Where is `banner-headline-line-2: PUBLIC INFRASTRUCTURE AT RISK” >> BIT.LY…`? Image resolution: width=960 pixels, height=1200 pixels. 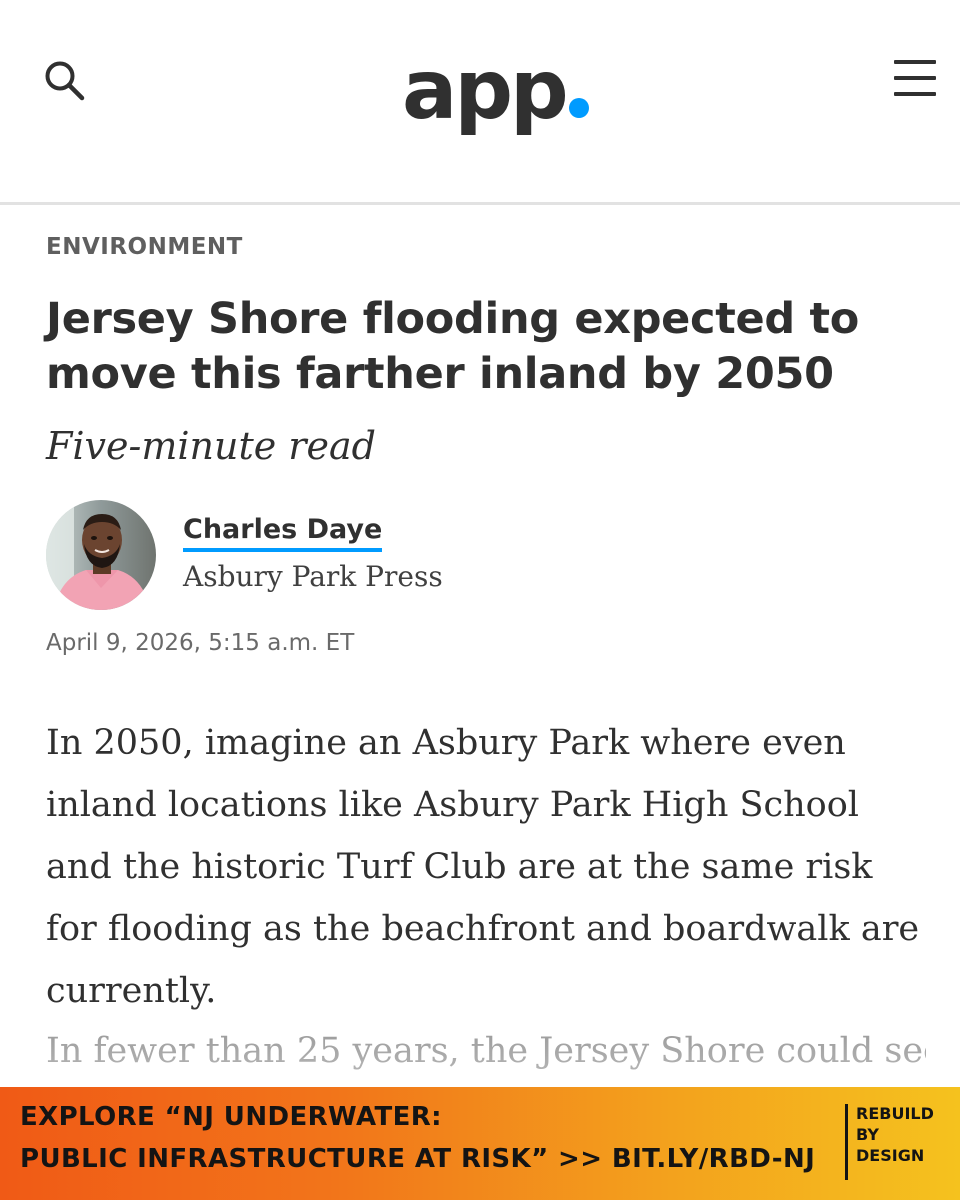 banner-headline-line-2: PUBLIC INFRASTRUCTURE AT RISK” >> BIT.LY… is located at coordinates (418, 1159).